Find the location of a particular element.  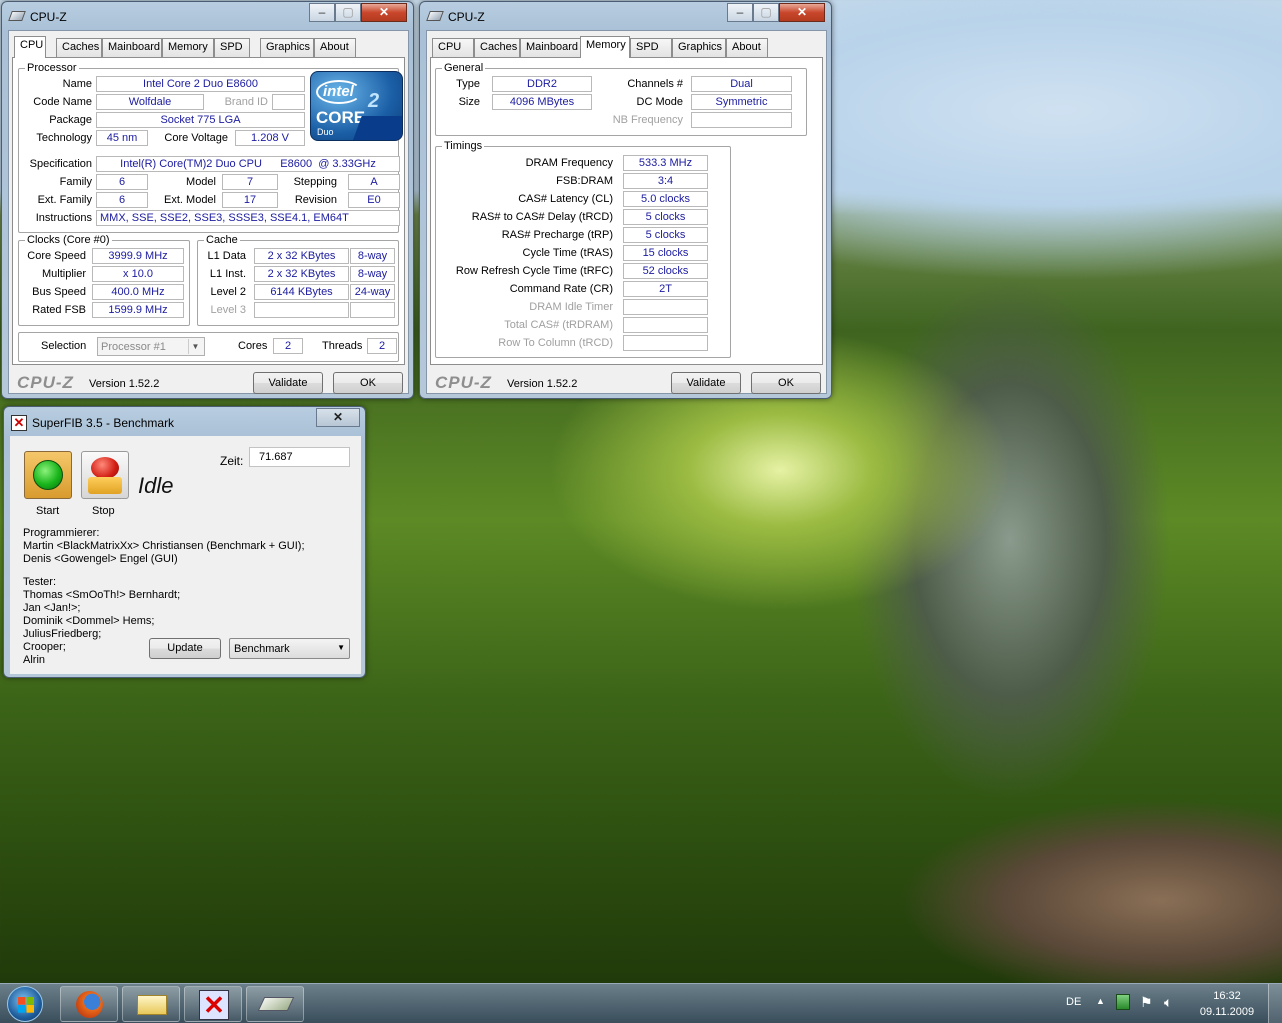

level2-way: 24-way is located at coordinates (372, 292).